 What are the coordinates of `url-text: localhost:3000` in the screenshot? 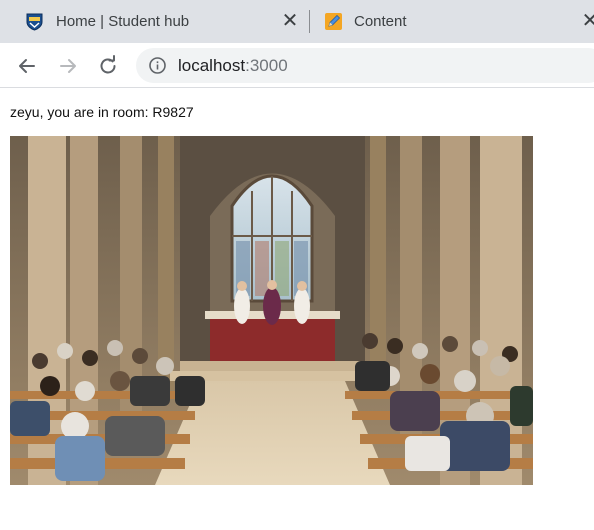 It's located at (233, 66).